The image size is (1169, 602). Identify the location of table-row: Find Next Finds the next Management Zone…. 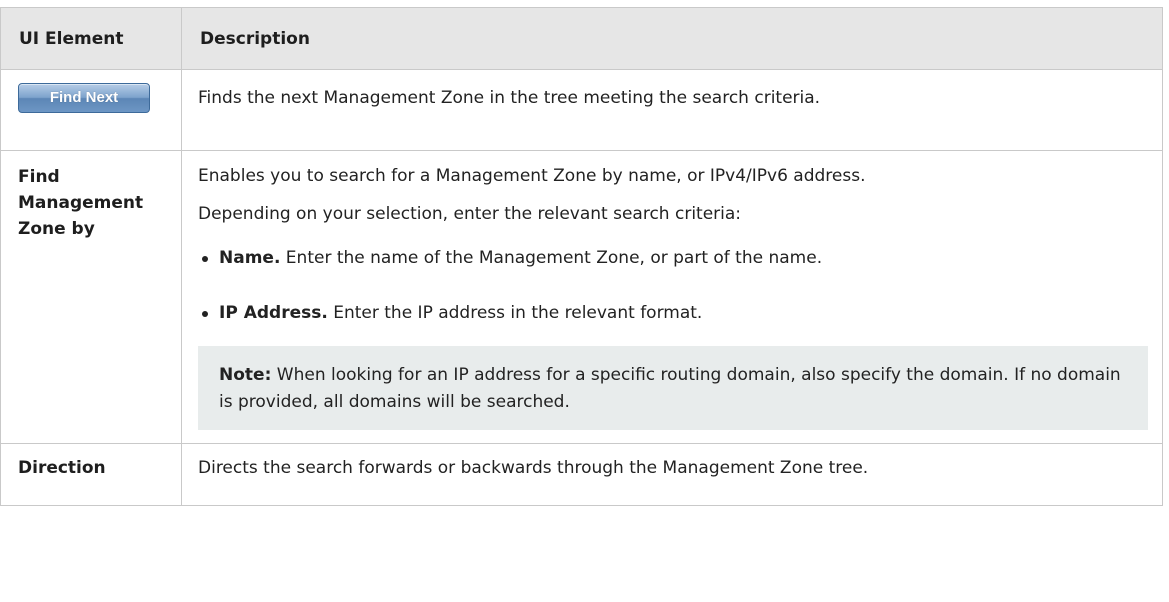
(581, 110).